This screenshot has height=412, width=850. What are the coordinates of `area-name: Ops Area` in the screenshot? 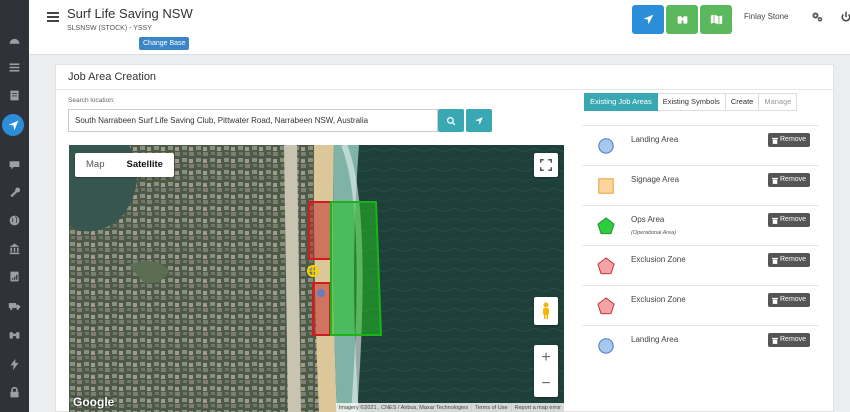 It's located at (648, 219).